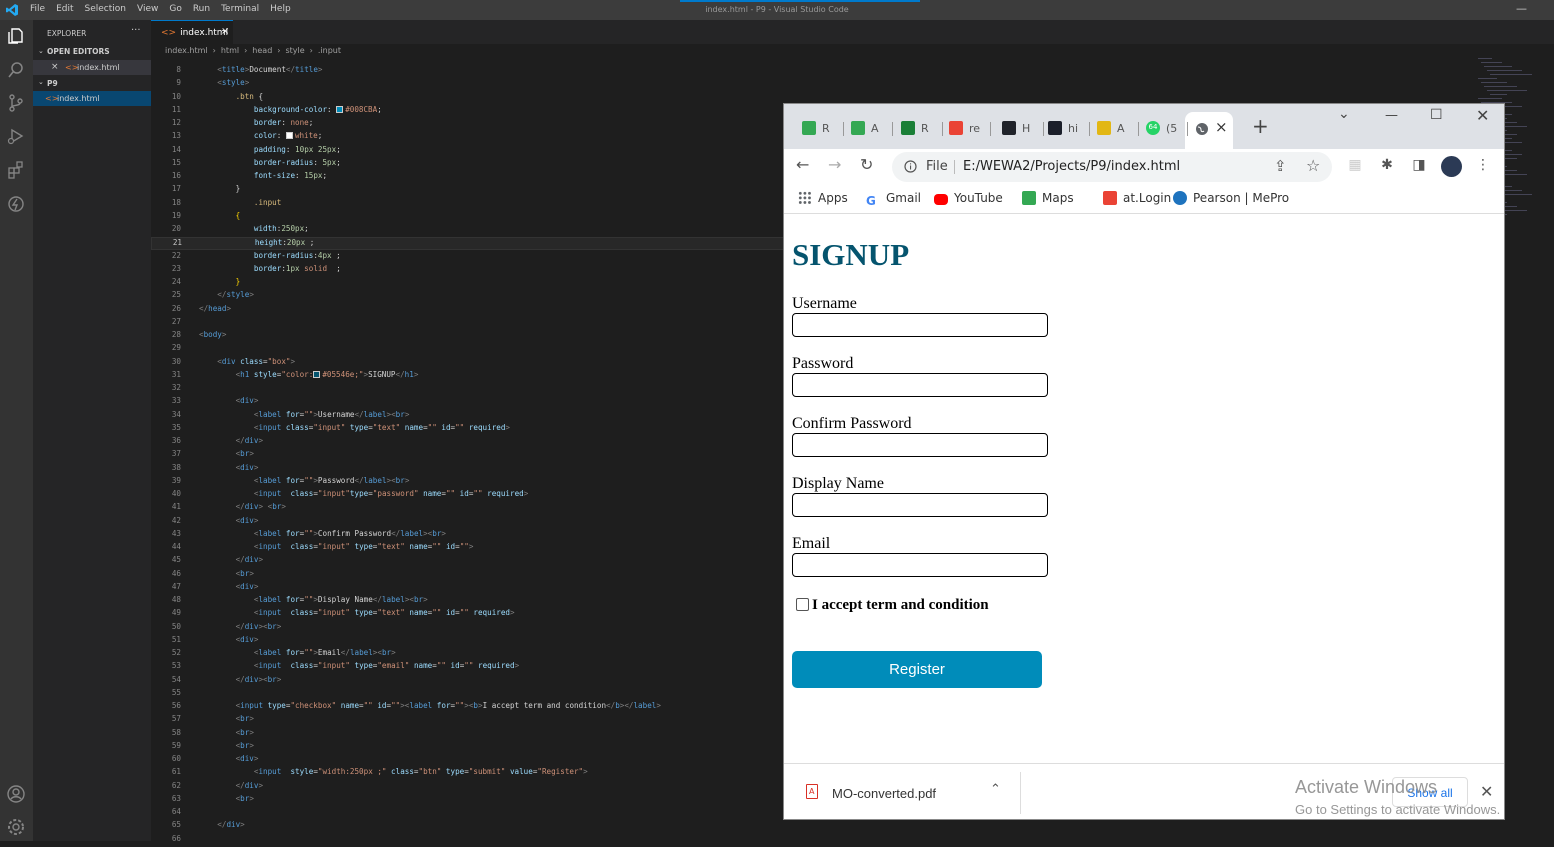 The image size is (1554, 847). What do you see at coordinates (471, 257) in the screenshot?
I see `code-line: 22 border-radius:4px ;` at bounding box center [471, 257].